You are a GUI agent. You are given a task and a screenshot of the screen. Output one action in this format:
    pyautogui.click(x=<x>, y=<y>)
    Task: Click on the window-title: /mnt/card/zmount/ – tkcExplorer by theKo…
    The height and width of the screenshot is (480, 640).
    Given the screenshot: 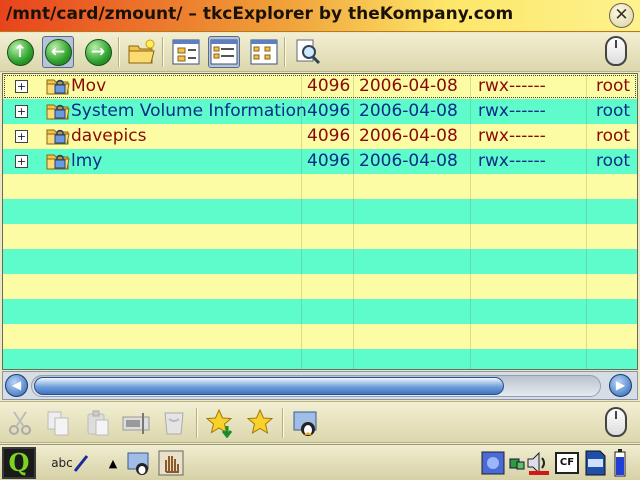 What is the action you would take?
    pyautogui.click(x=260, y=14)
    